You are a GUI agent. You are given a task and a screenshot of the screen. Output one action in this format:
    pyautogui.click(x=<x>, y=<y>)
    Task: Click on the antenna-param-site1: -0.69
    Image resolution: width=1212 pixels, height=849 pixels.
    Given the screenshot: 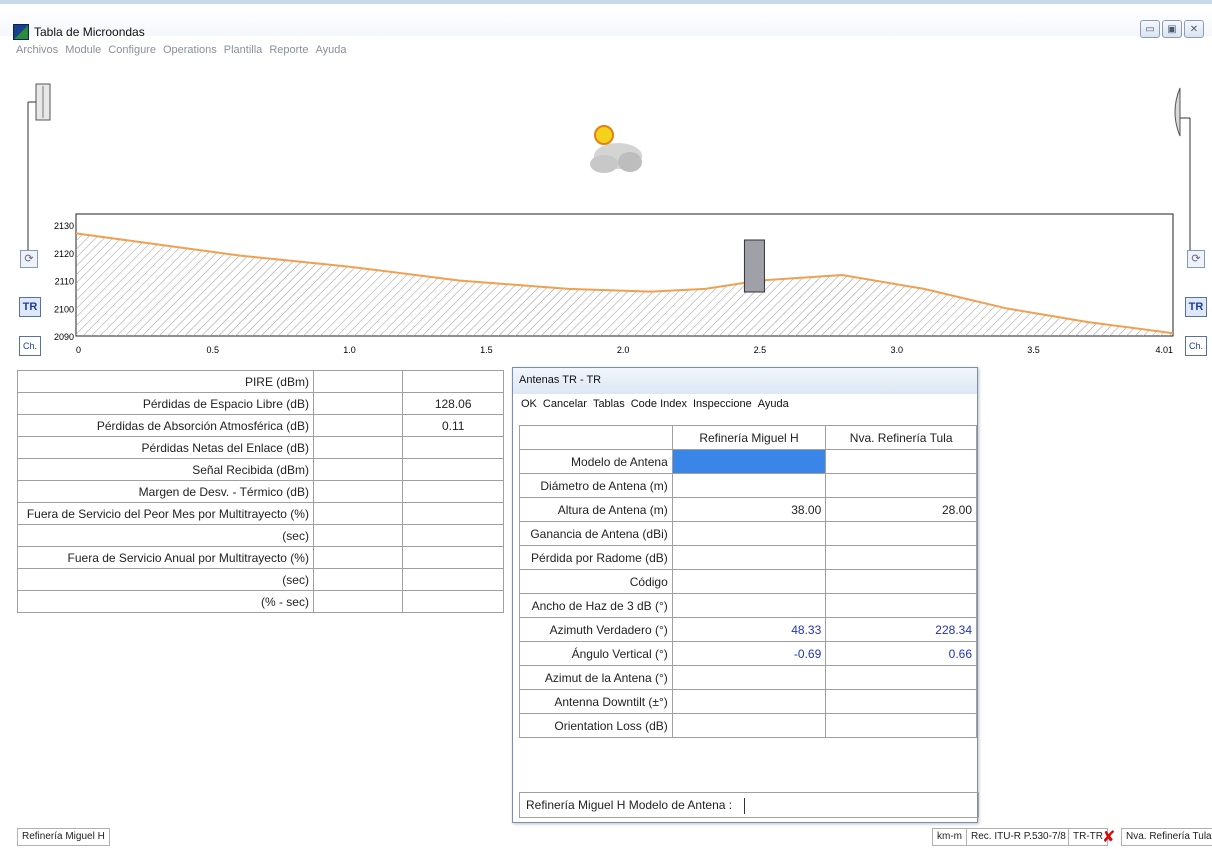 What is the action you would take?
    pyautogui.click(x=749, y=653)
    